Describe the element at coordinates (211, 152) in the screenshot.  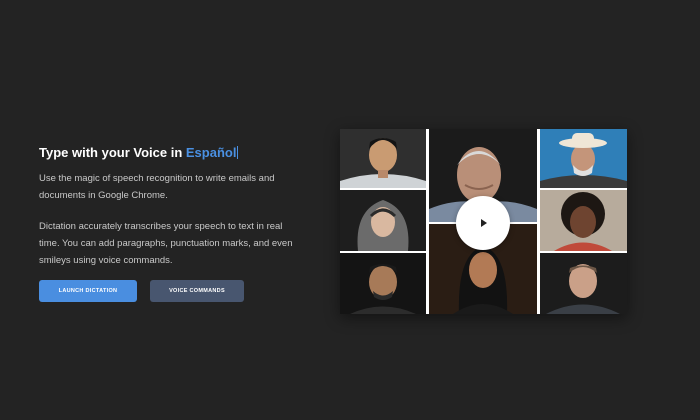
I see `headline-language: Español` at that location.